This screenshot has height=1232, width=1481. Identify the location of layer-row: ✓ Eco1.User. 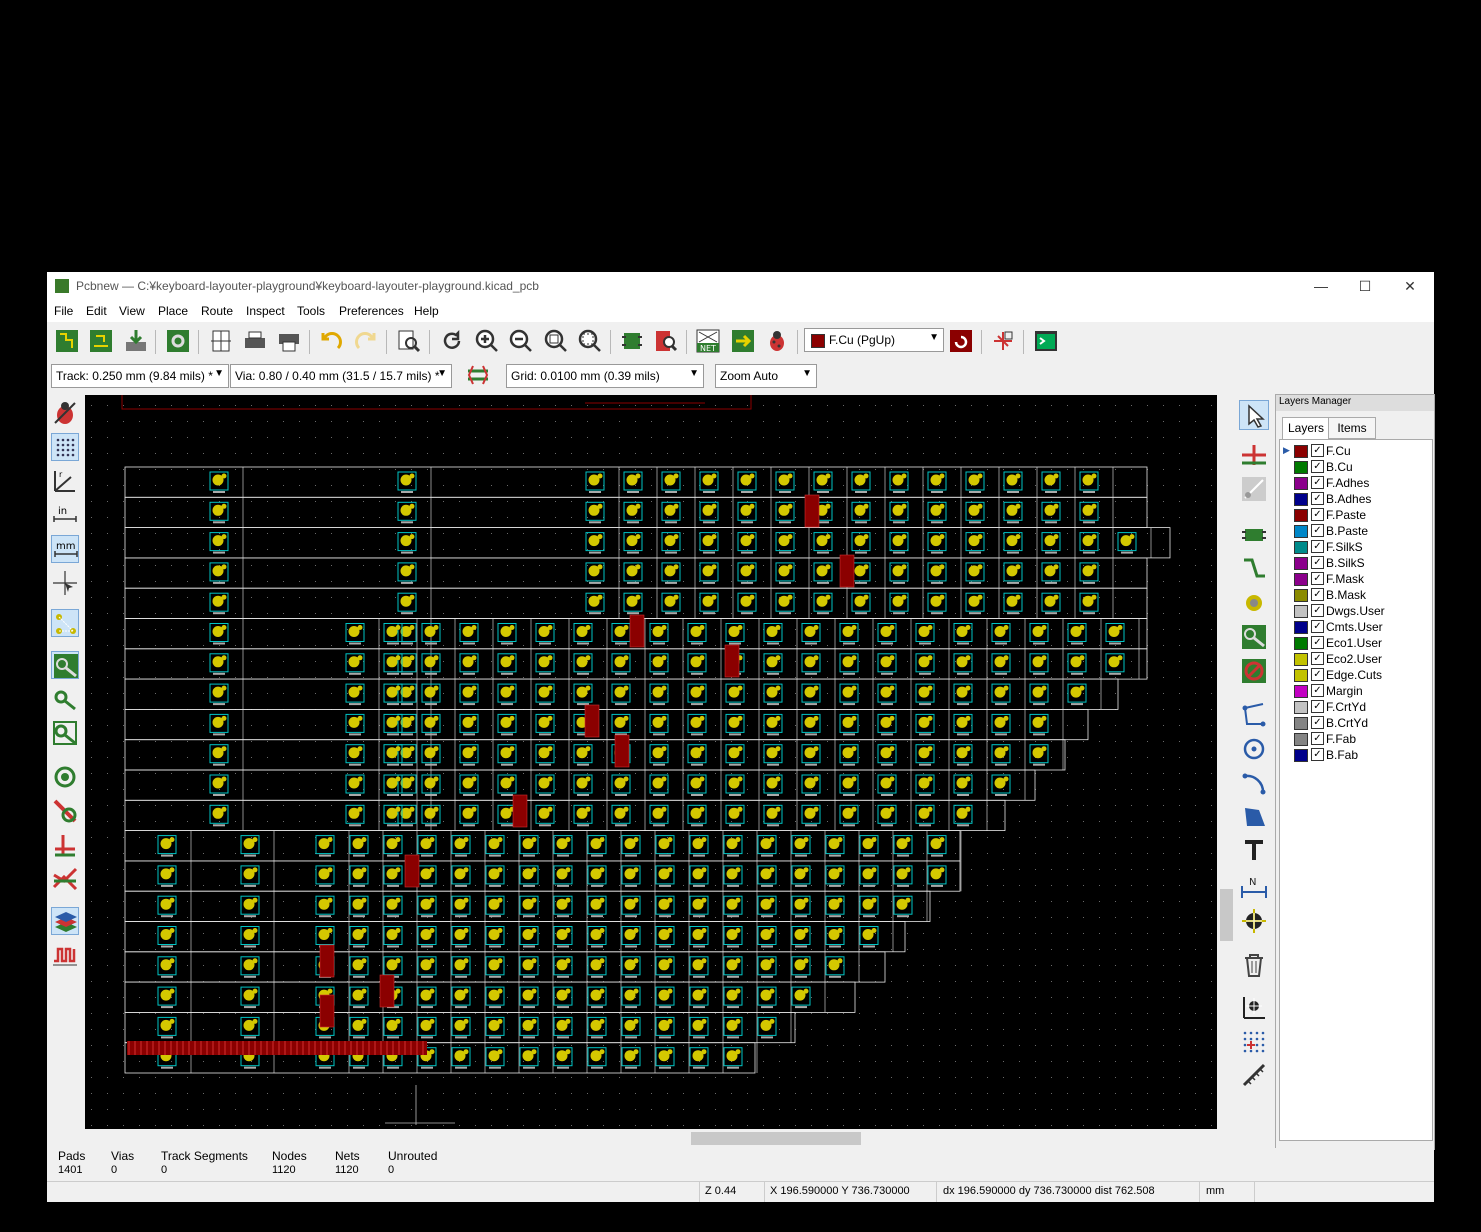
(1355, 643).